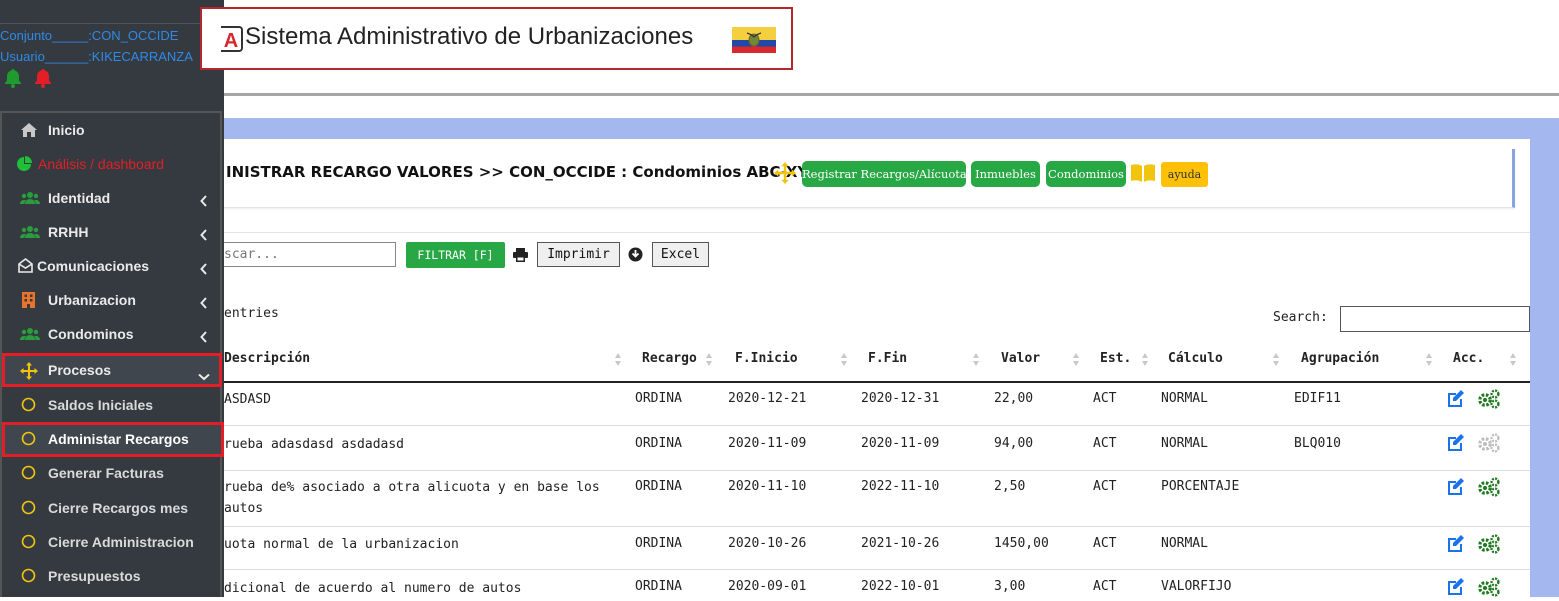  I want to click on sidebar-item-label: Cierre Administracion, so click(121, 542).